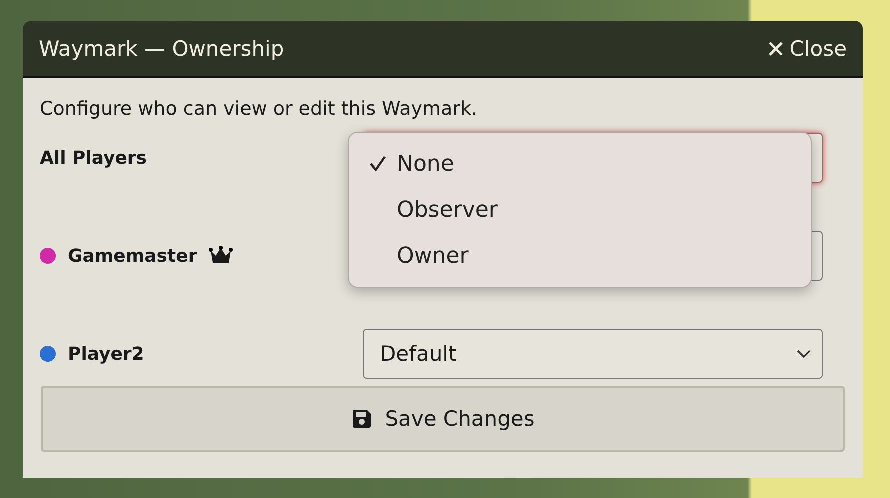 This screenshot has height=498, width=890. Describe the element at coordinates (593, 354) in the screenshot. I see `permission-select: Default` at that location.